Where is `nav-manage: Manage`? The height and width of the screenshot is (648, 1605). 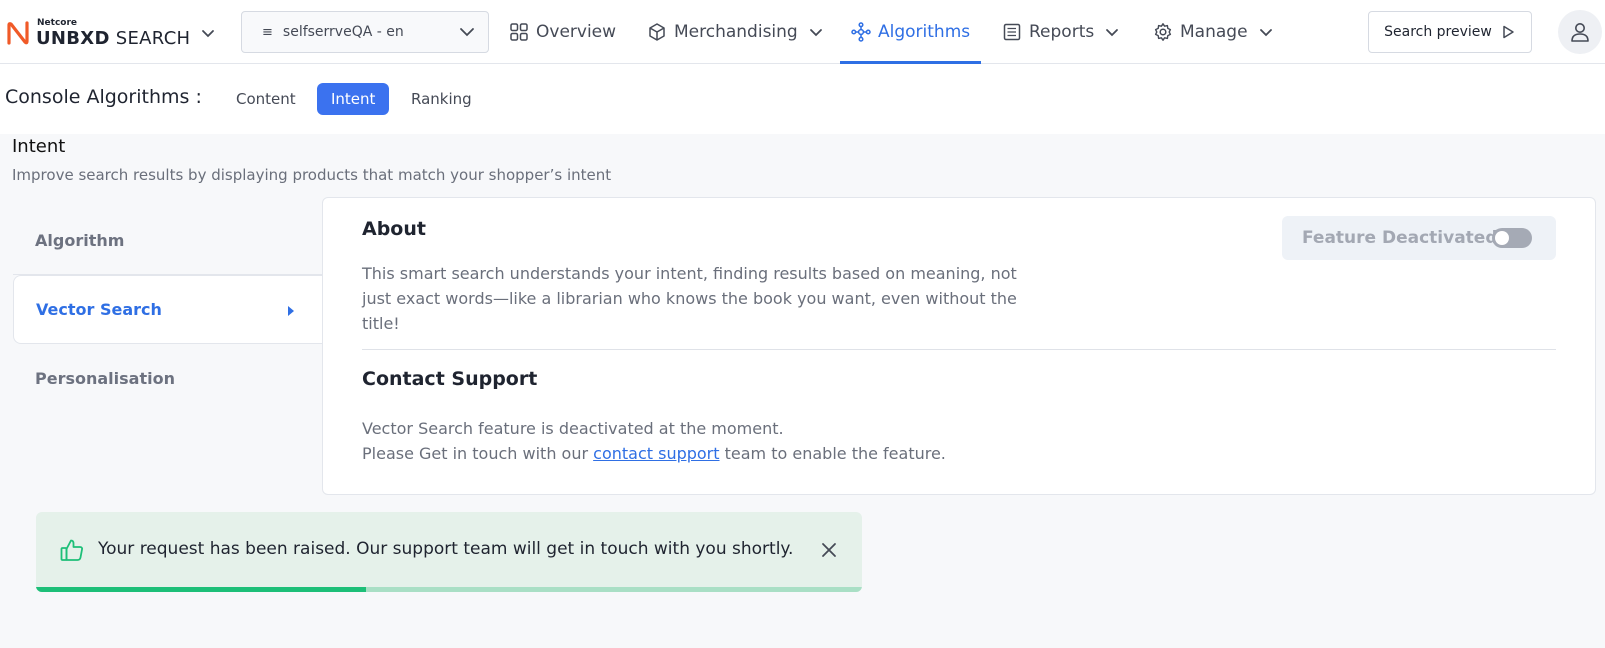 nav-manage: Manage is located at coordinates (1213, 32).